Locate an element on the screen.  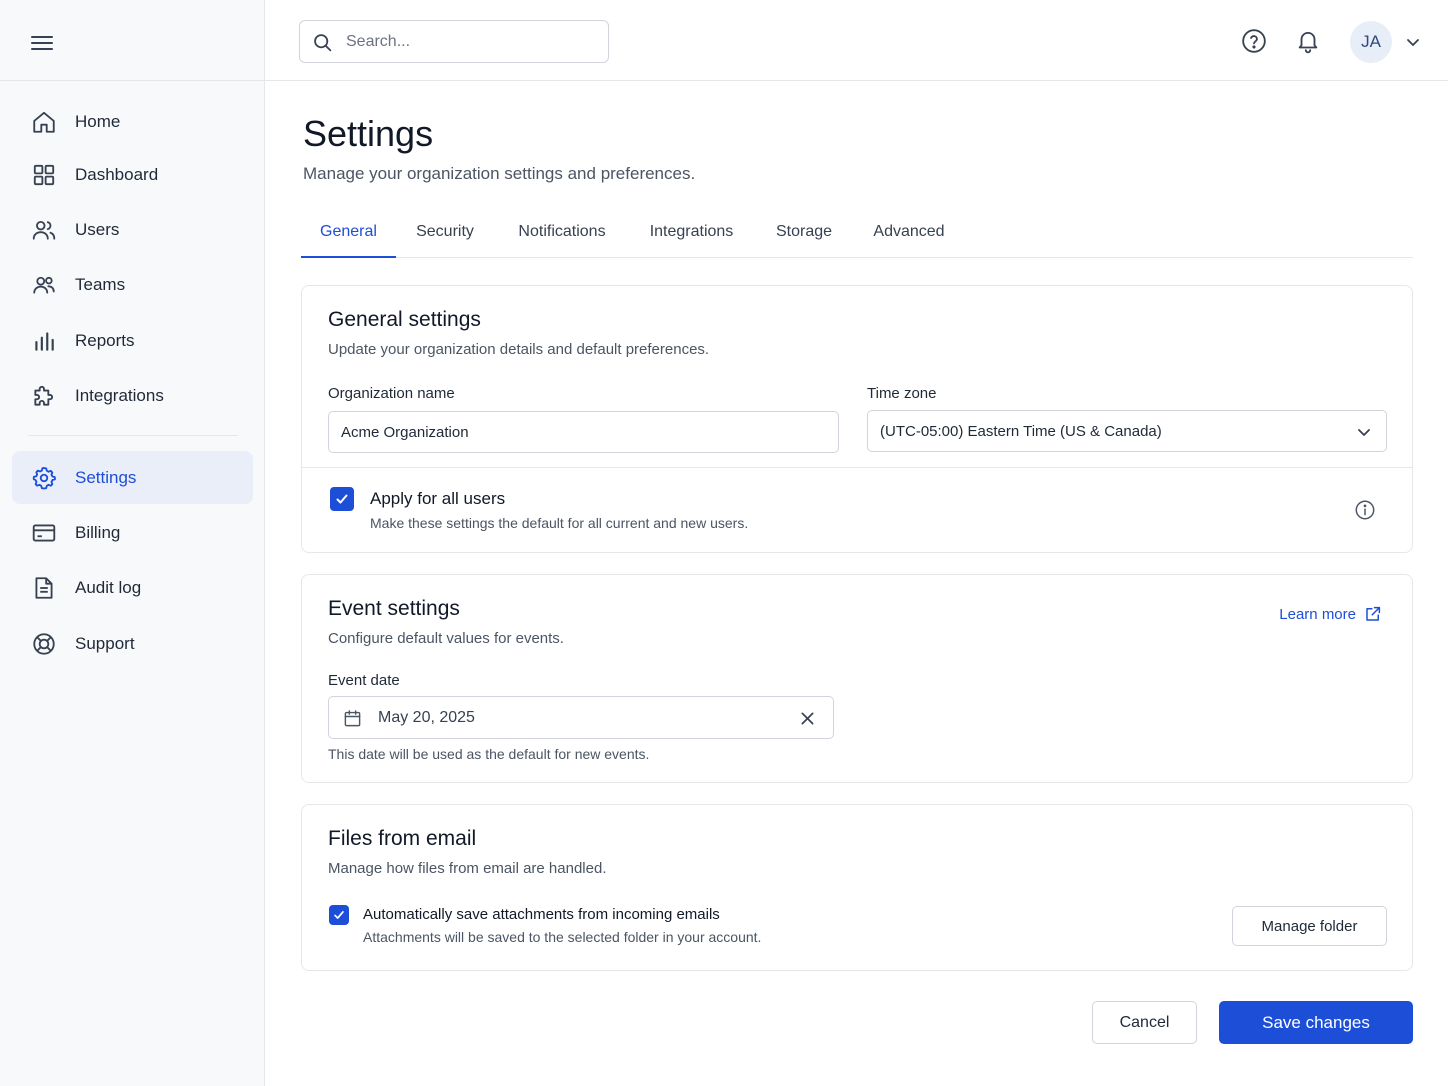
apply-all-checkbox is located at coordinates (342, 499).